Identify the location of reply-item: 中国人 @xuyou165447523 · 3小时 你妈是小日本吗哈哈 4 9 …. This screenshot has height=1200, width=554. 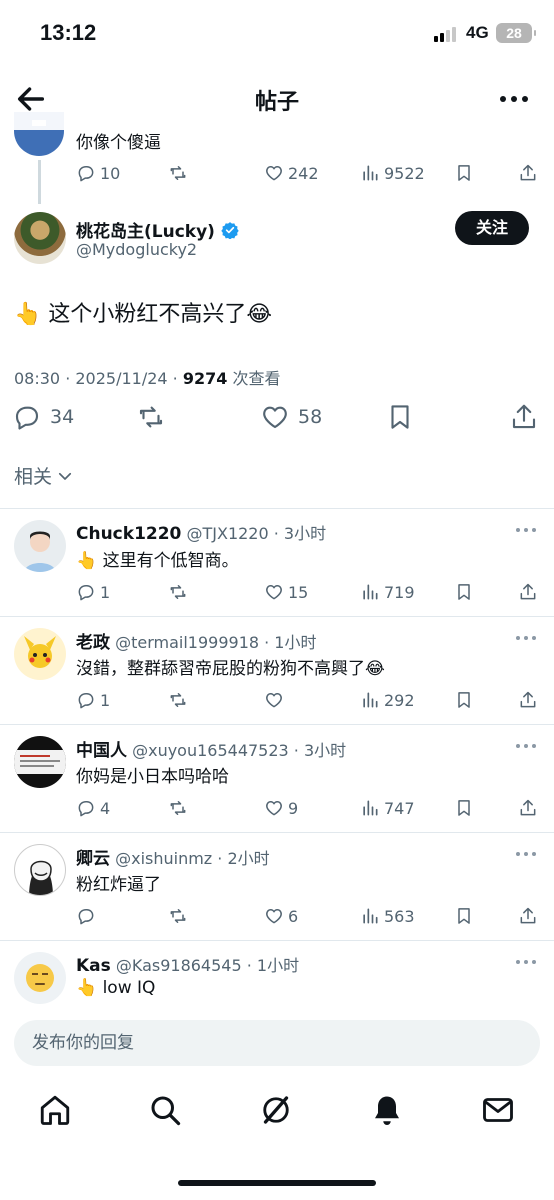
(277, 778).